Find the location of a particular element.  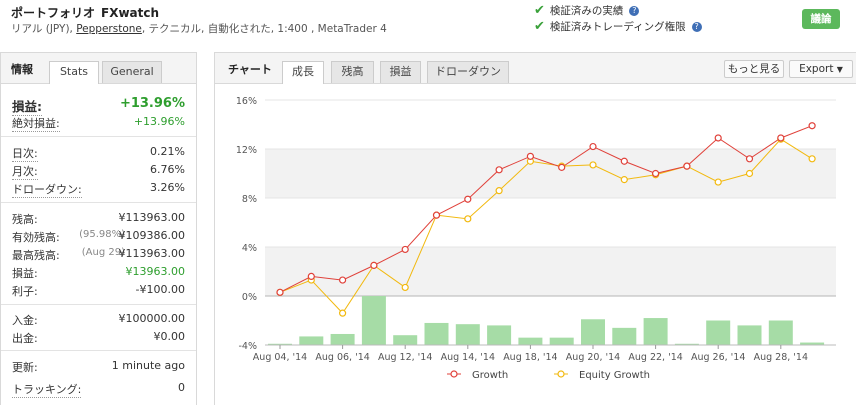

grid-band is located at coordinates (550, 271).